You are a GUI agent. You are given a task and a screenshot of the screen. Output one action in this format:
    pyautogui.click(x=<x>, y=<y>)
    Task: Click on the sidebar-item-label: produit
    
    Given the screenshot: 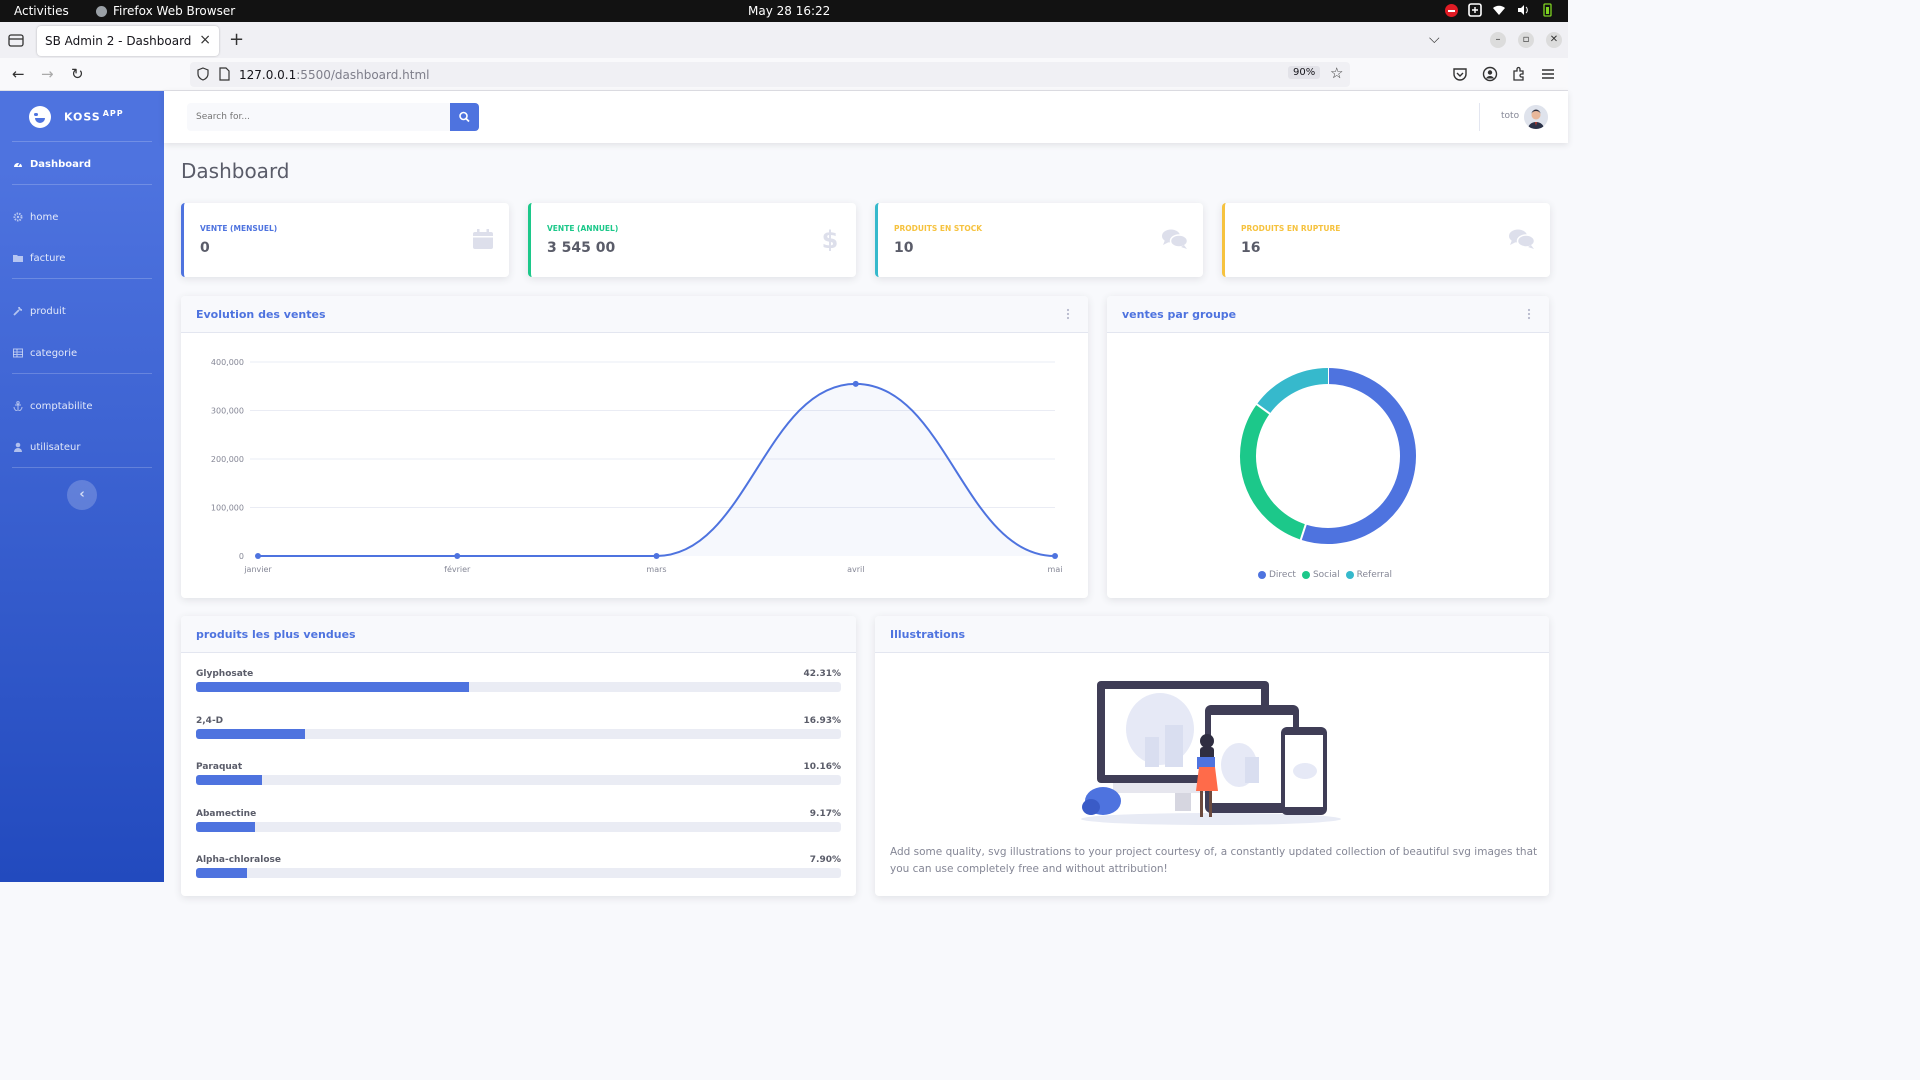 What is the action you would take?
    pyautogui.click(x=48, y=311)
    